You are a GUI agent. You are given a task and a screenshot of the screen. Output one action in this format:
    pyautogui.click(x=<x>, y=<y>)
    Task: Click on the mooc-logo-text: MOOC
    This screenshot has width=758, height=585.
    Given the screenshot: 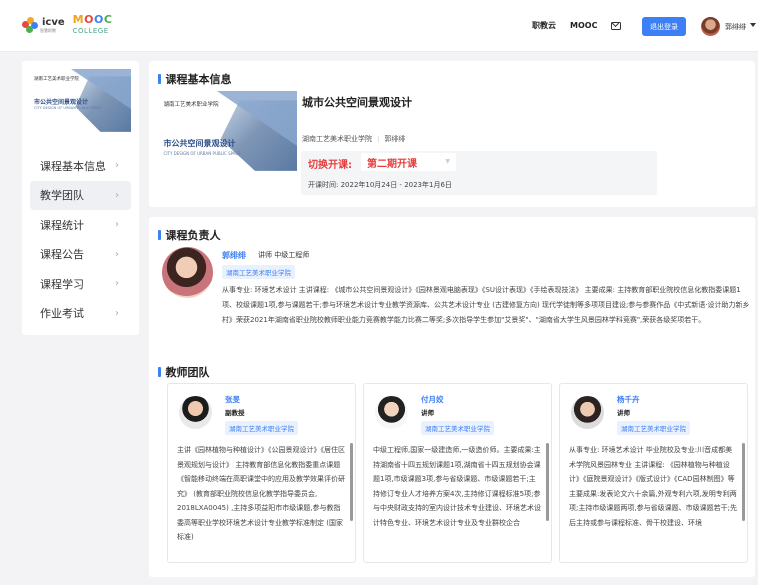 What is the action you would take?
    pyautogui.click(x=92, y=19)
    